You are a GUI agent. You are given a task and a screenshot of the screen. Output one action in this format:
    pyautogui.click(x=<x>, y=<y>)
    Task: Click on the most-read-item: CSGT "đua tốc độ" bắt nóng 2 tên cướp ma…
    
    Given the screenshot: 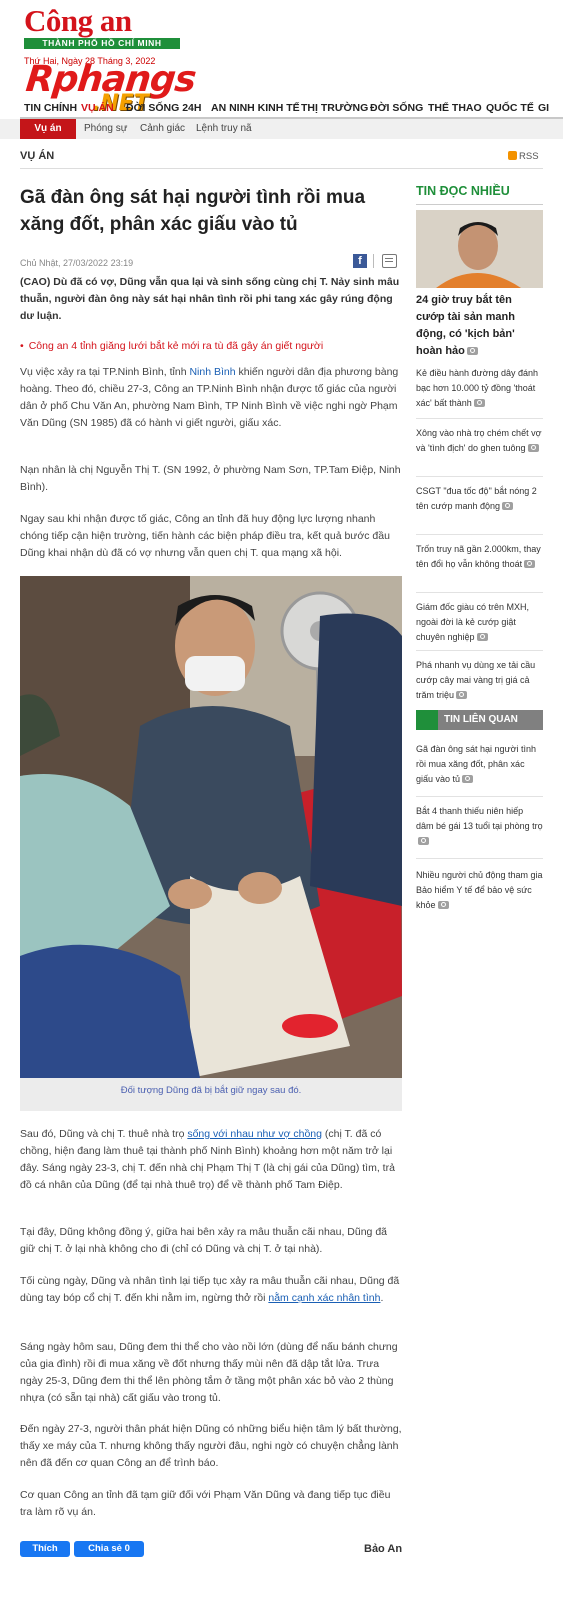 What is the action you would take?
    pyautogui.click(x=479, y=499)
    